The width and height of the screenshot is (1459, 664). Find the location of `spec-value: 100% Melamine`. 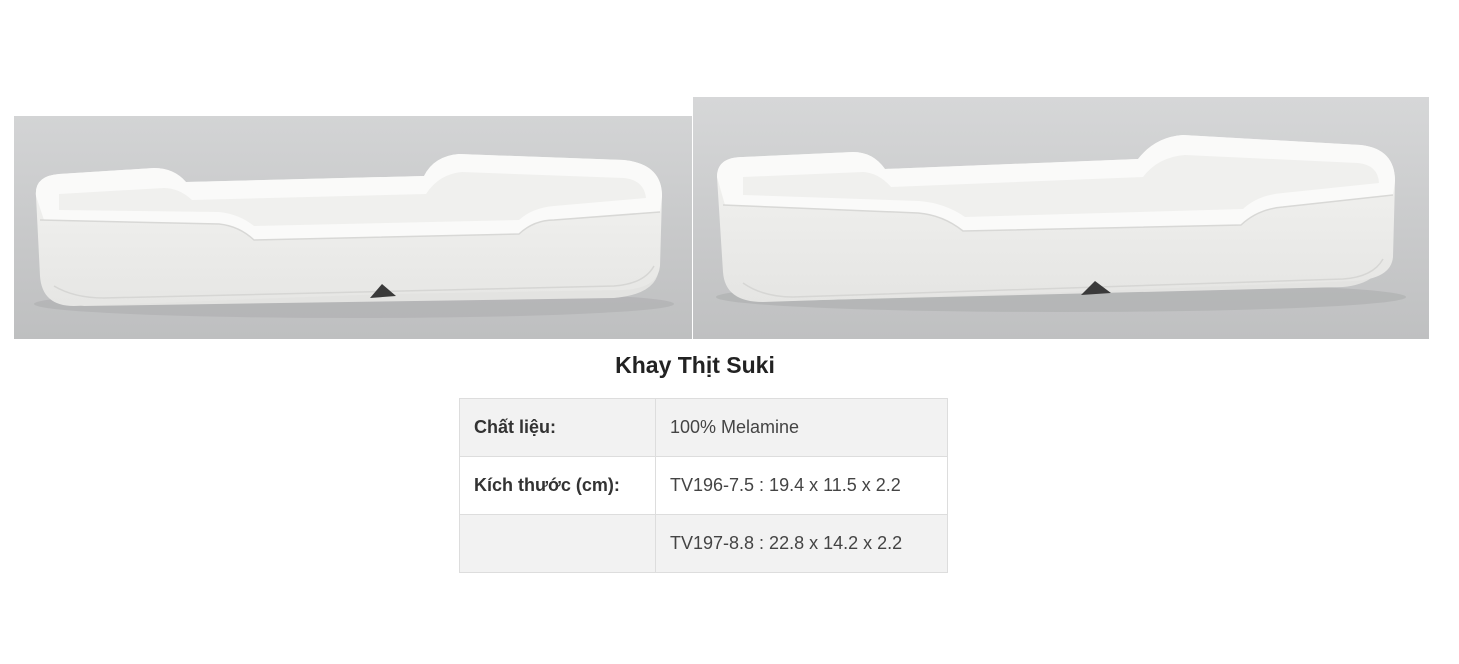

spec-value: 100% Melamine is located at coordinates (801, 427).